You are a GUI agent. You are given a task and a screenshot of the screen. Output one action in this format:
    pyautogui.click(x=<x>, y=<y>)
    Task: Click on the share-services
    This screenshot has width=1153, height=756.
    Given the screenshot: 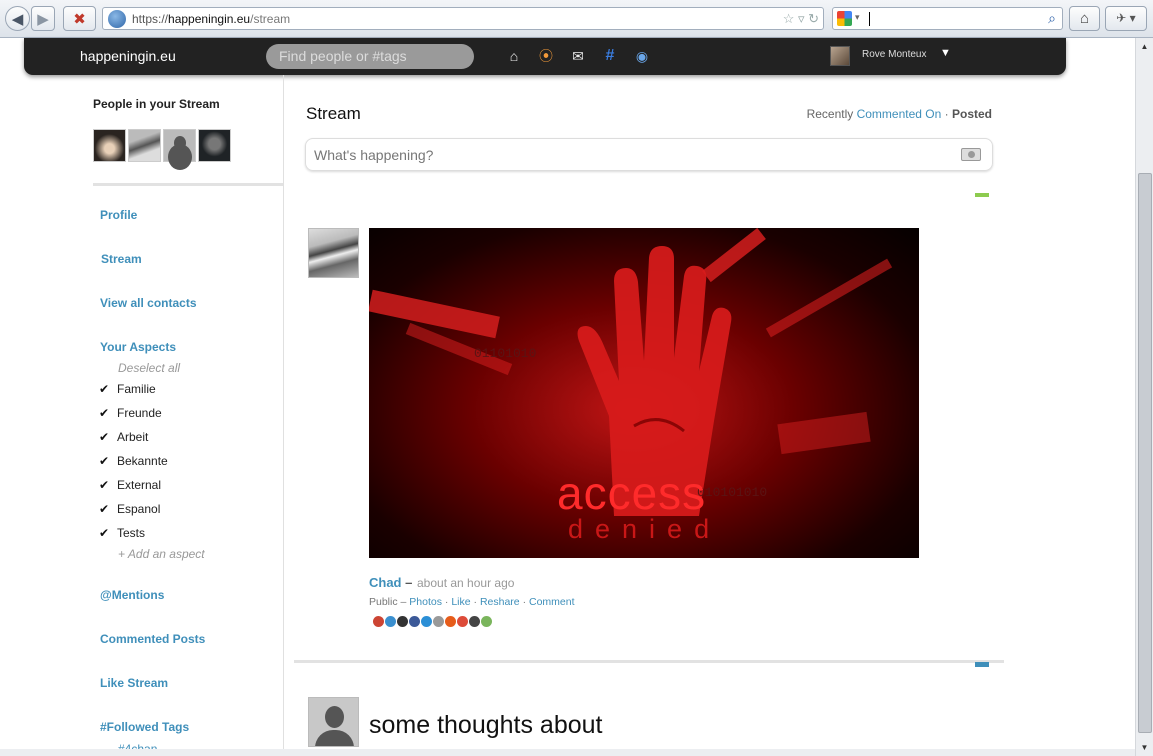 What is the action you would take?
    pyautogui.click(x=432, y=621)
    